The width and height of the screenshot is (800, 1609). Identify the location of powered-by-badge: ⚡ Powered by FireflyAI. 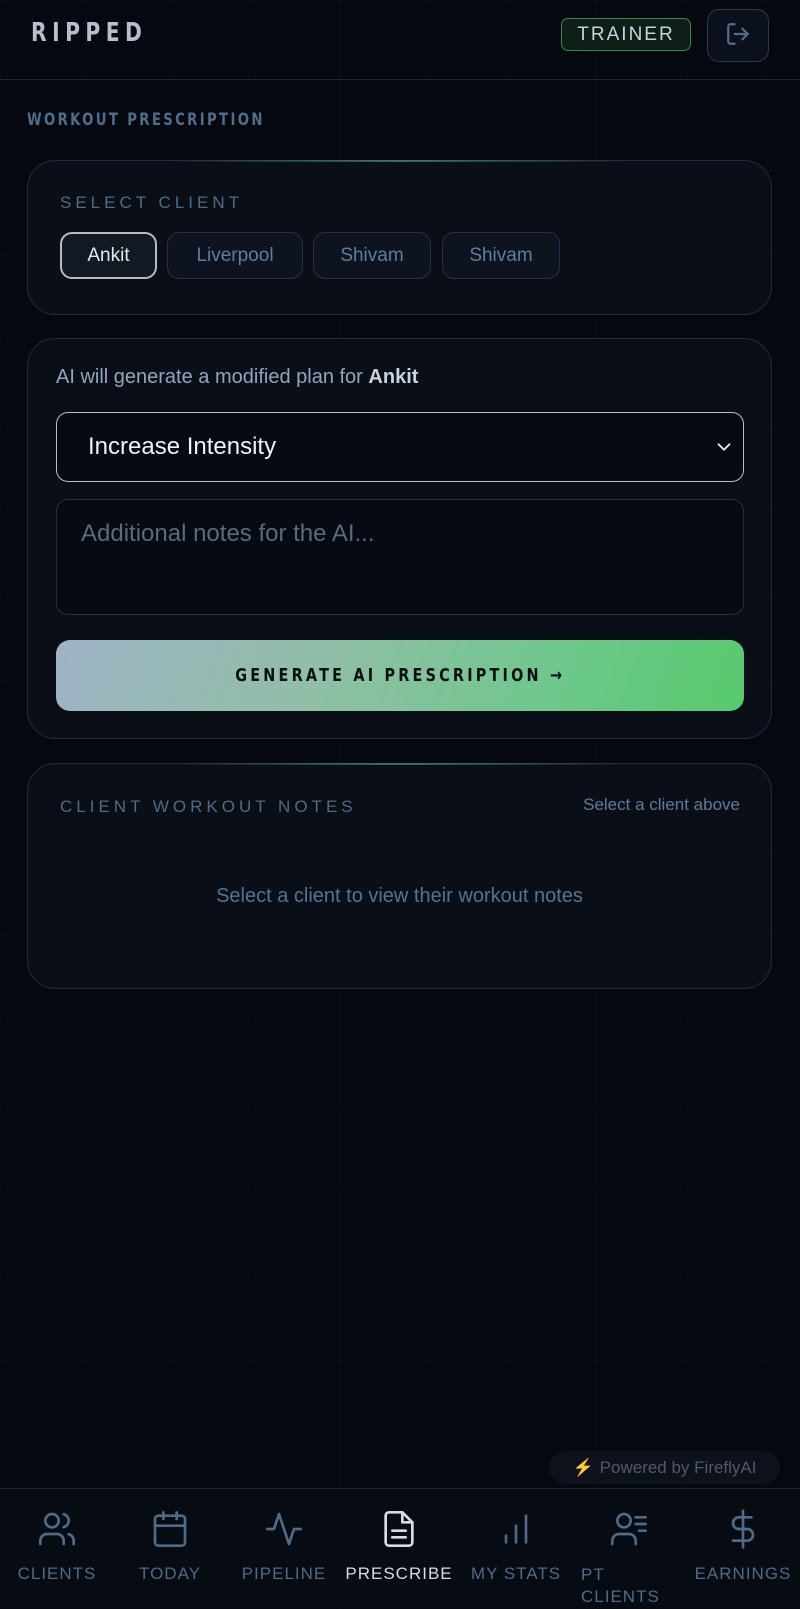
(664, 1467).